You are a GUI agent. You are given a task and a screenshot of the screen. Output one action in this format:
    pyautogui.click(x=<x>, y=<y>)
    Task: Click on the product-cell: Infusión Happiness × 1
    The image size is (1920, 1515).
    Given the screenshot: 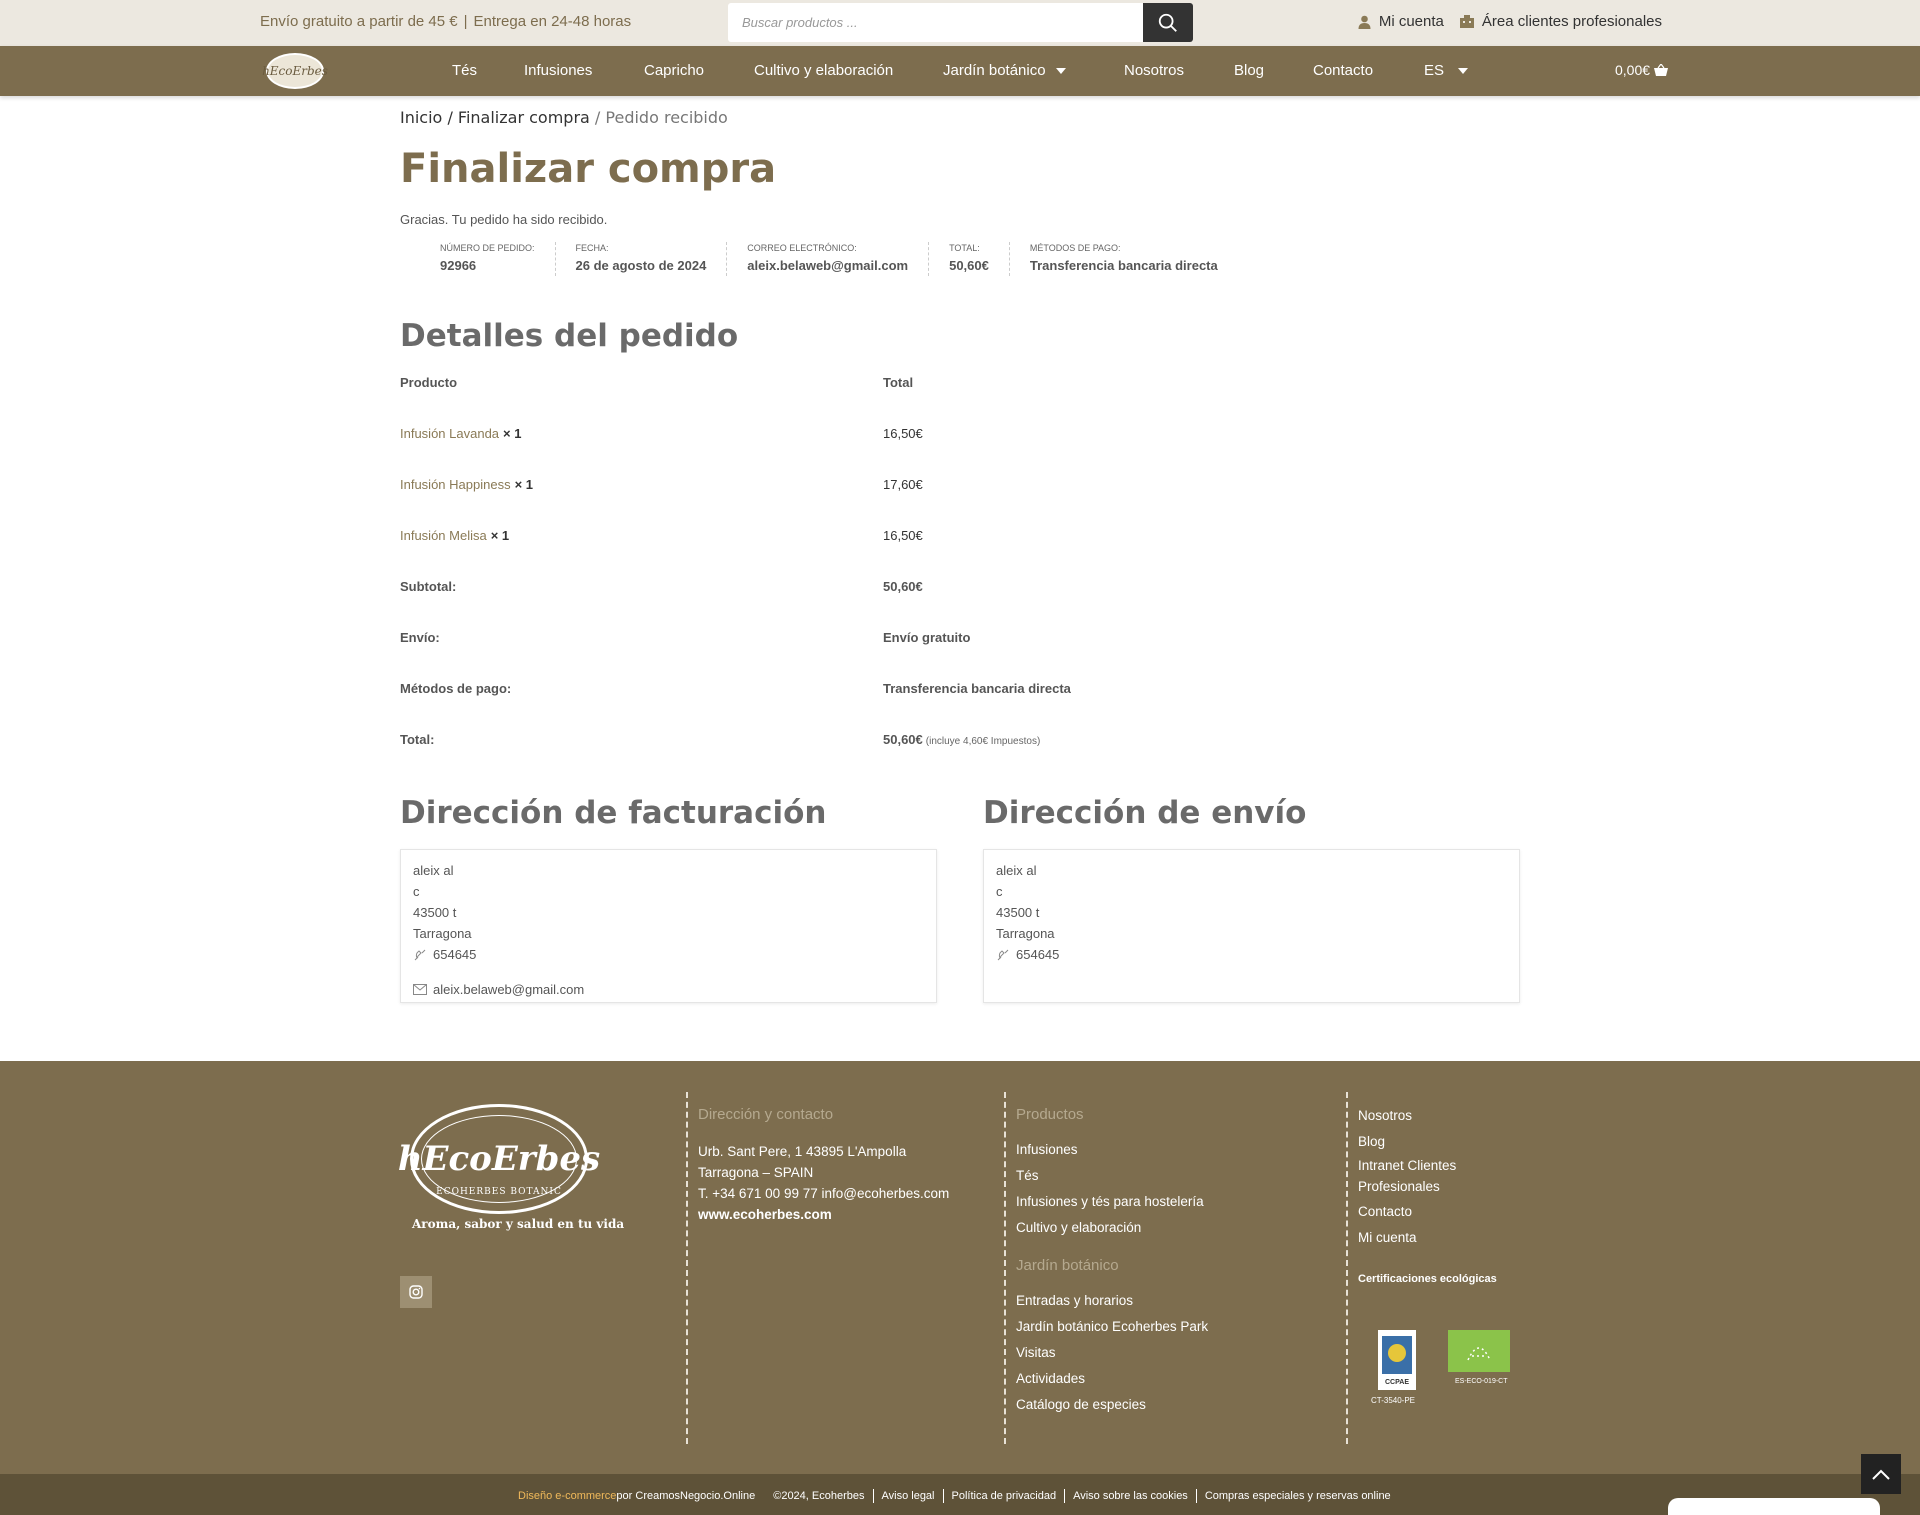 What is the action you would take?
    pyautogui.click(x=466, y=484)
    